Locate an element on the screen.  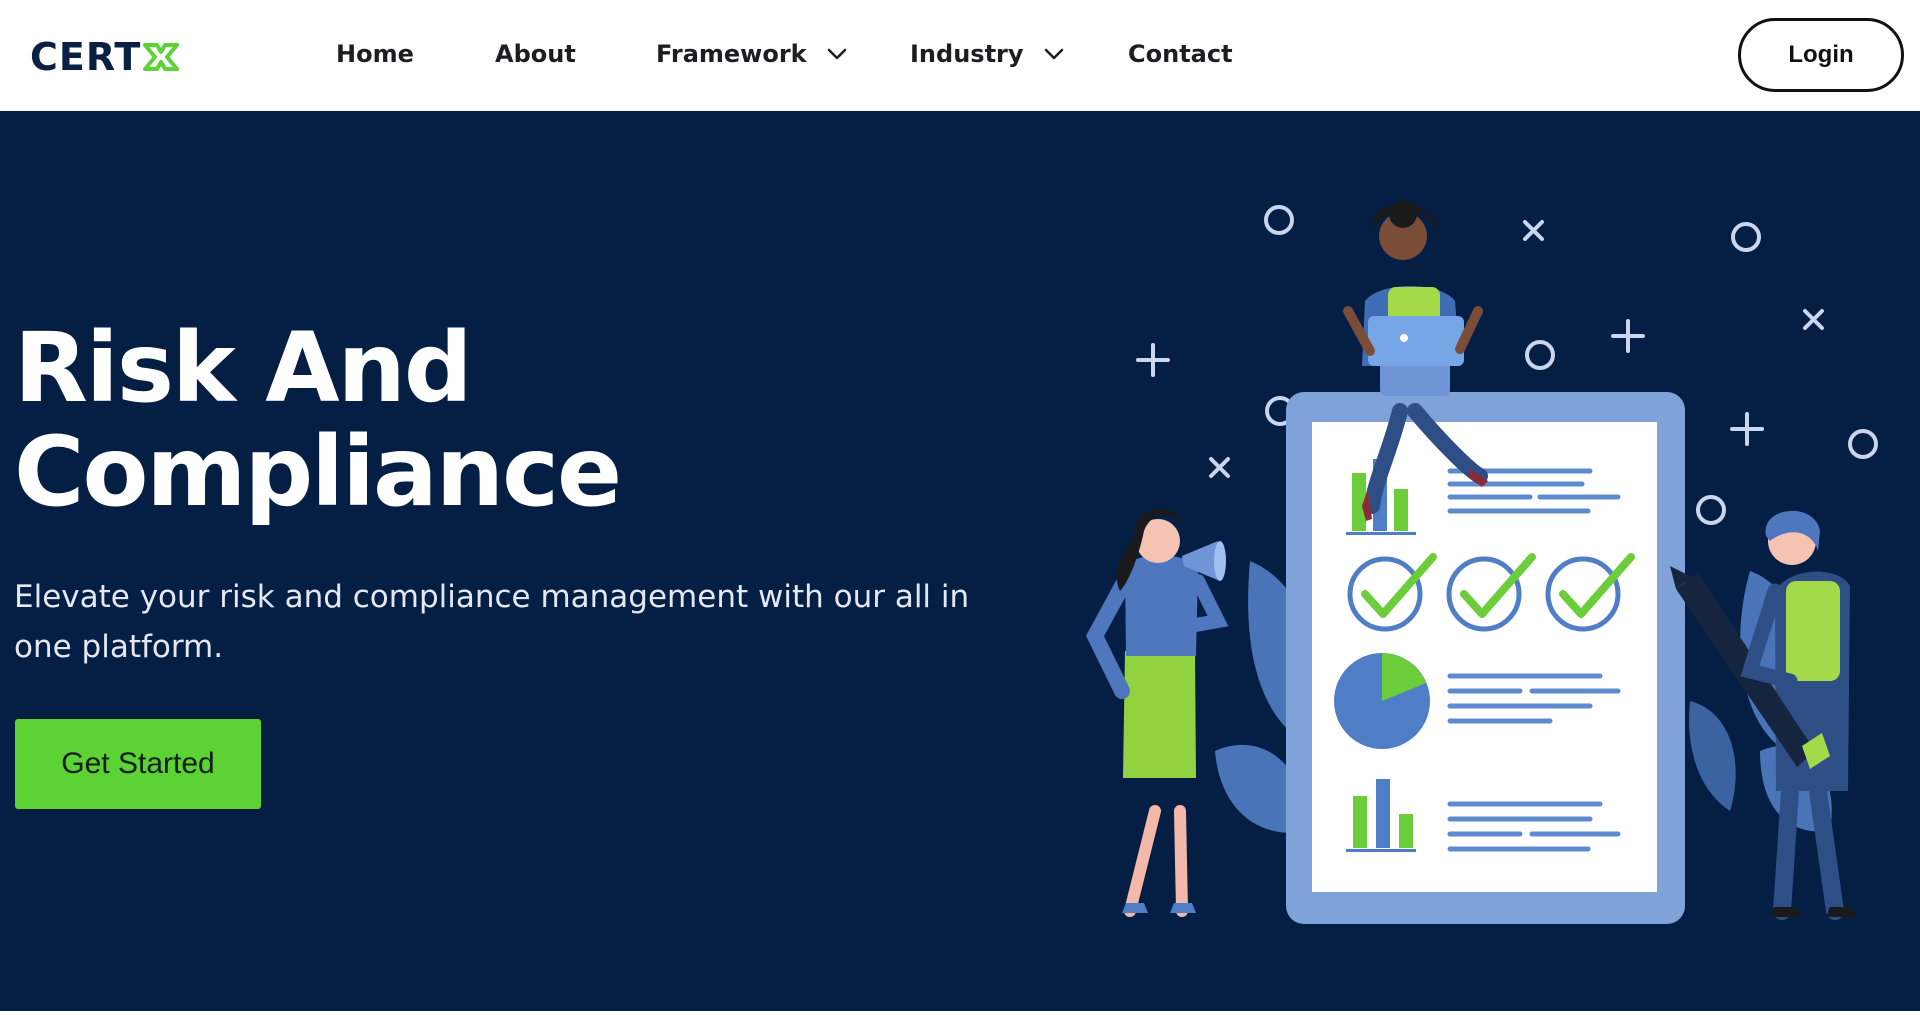
nav-home-label: Home is located at coordinates (375, 54).